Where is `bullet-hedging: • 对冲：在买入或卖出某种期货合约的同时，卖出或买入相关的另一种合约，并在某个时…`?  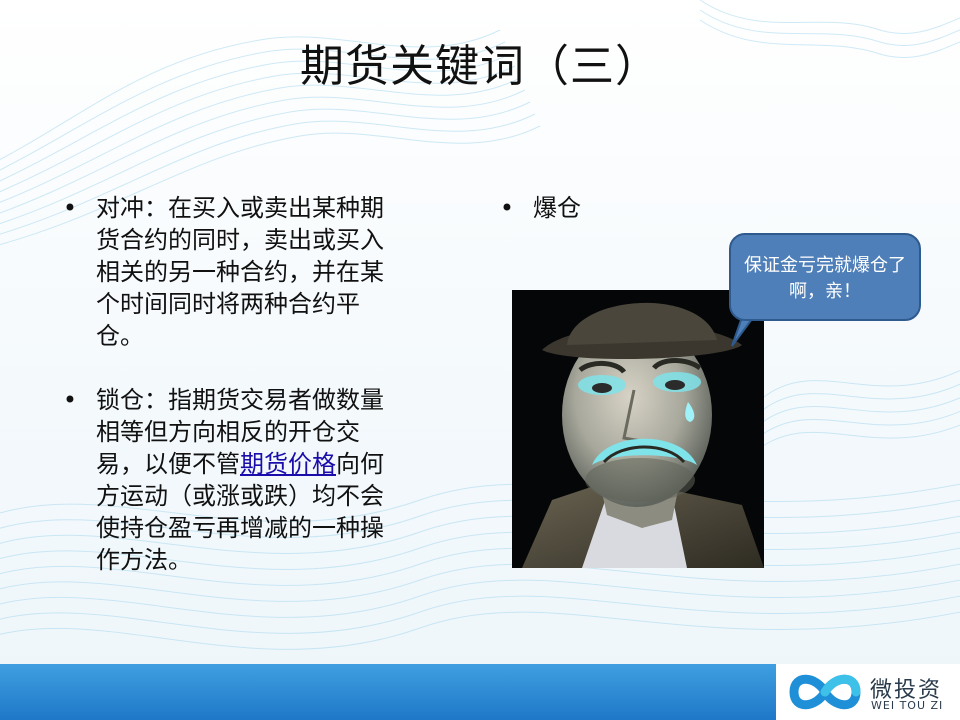 bullet-hedging: • 对冲：在买入或卖出某种期货合约的同时，卖出或买入相关的另一种合约，并在某个时… is located at coordinates (228, 272).